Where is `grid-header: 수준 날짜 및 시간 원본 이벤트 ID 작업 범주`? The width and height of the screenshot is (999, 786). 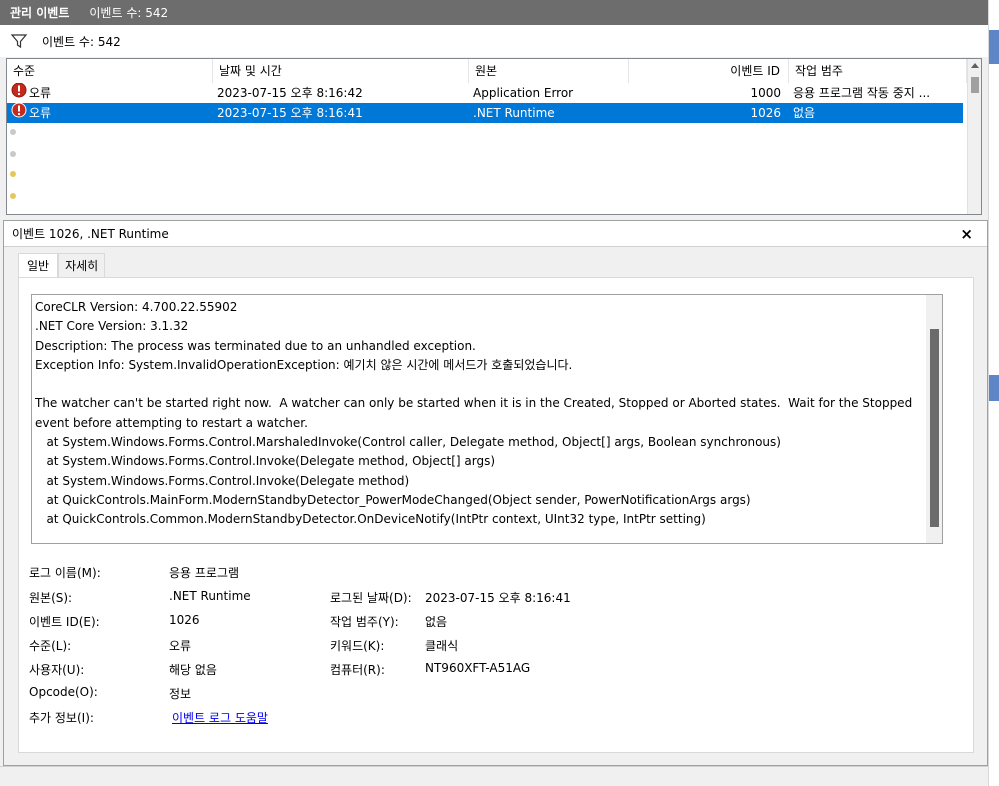 grid-header: 수준 날짜 및 시간 원본 이벤트 ID 작업 범주 is located at coordinates (487, 71).